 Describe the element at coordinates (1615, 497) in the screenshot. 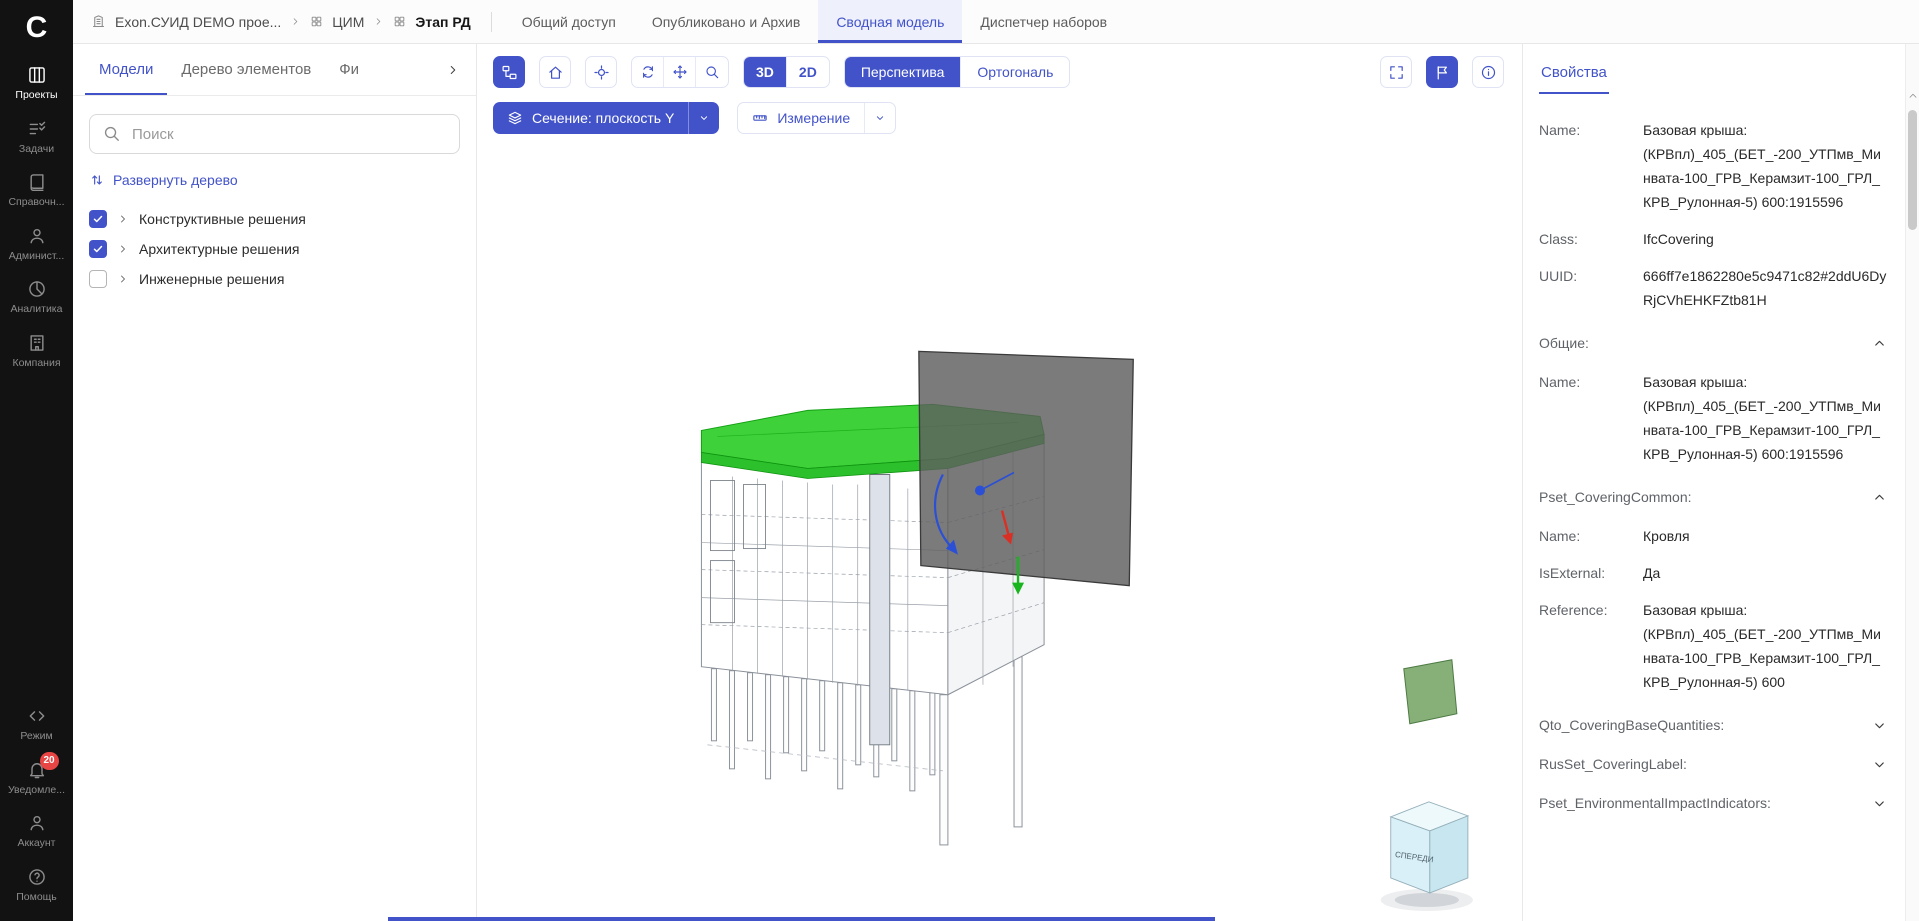

I see `group-label: Pset_CoveringCommon:` at that location.